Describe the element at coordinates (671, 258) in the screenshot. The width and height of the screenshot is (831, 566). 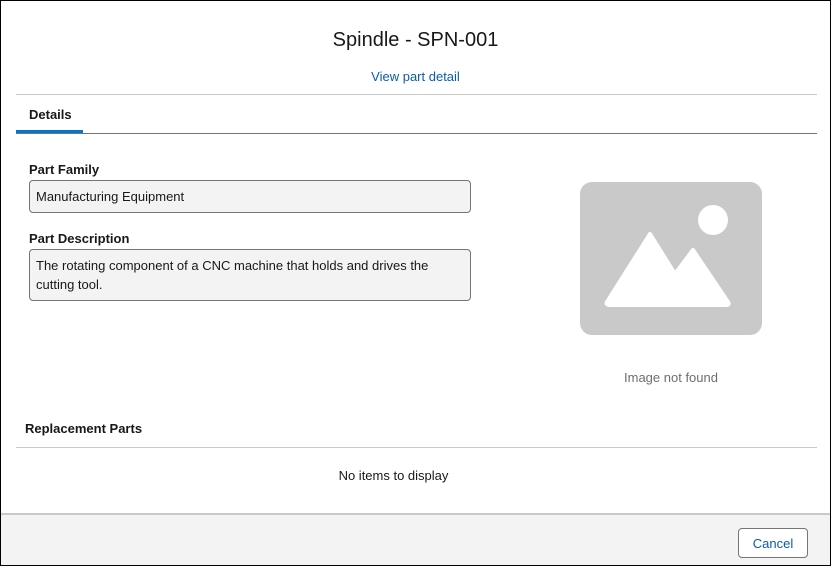
I see `image-placeholder-icon` at that location.